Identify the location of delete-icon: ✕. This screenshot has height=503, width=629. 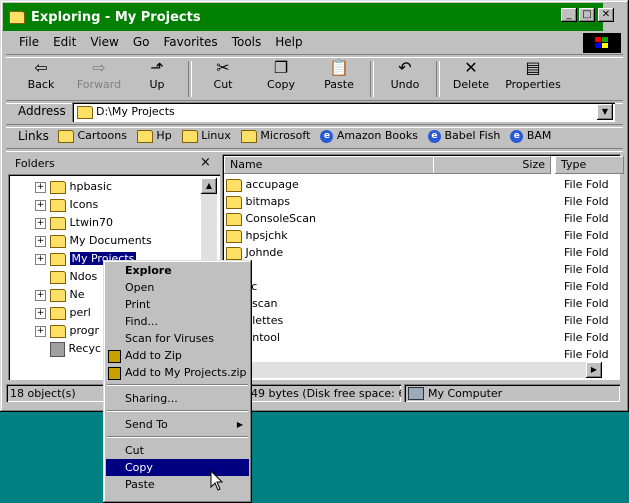
(471, 67).